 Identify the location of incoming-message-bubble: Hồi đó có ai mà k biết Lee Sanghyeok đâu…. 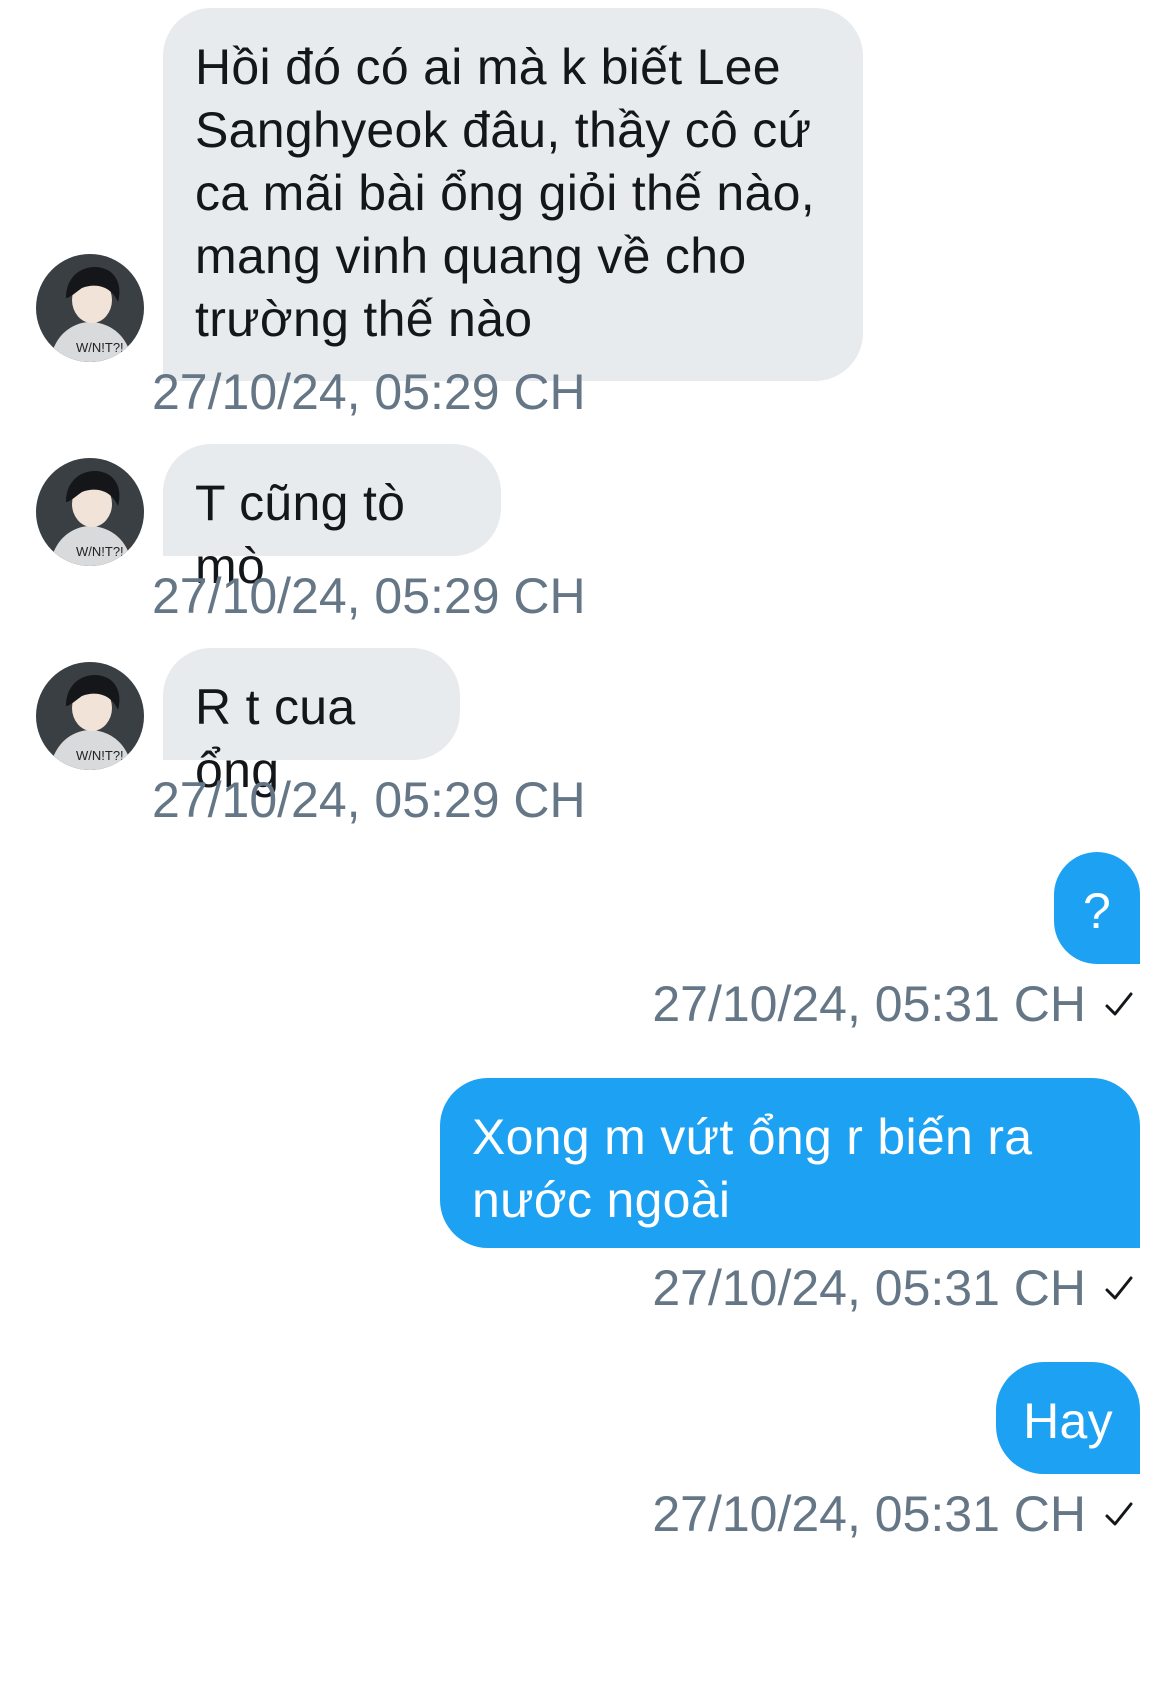
(513, 194).